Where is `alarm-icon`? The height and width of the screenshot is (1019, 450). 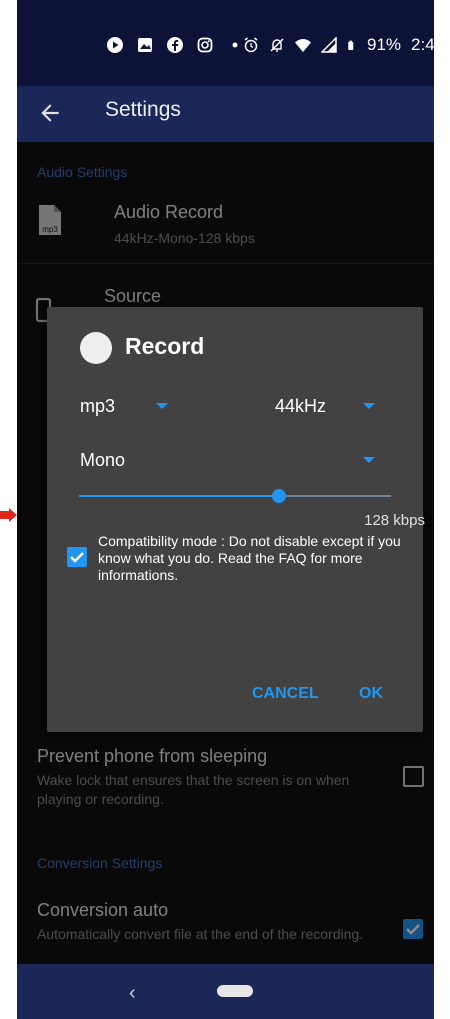 alarm-icon is located at coordinates (251, 45).